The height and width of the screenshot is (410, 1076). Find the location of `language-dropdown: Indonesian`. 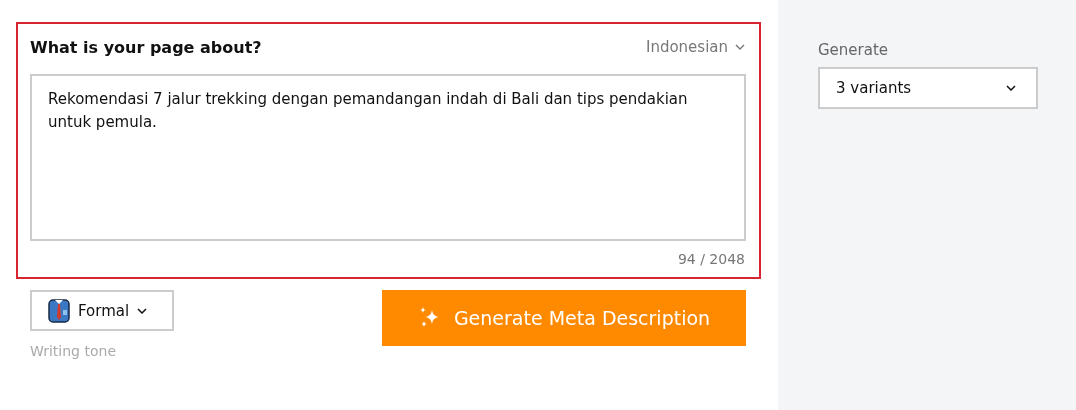

language-dropdown: Indonesian is located at coordinates (695, 47).